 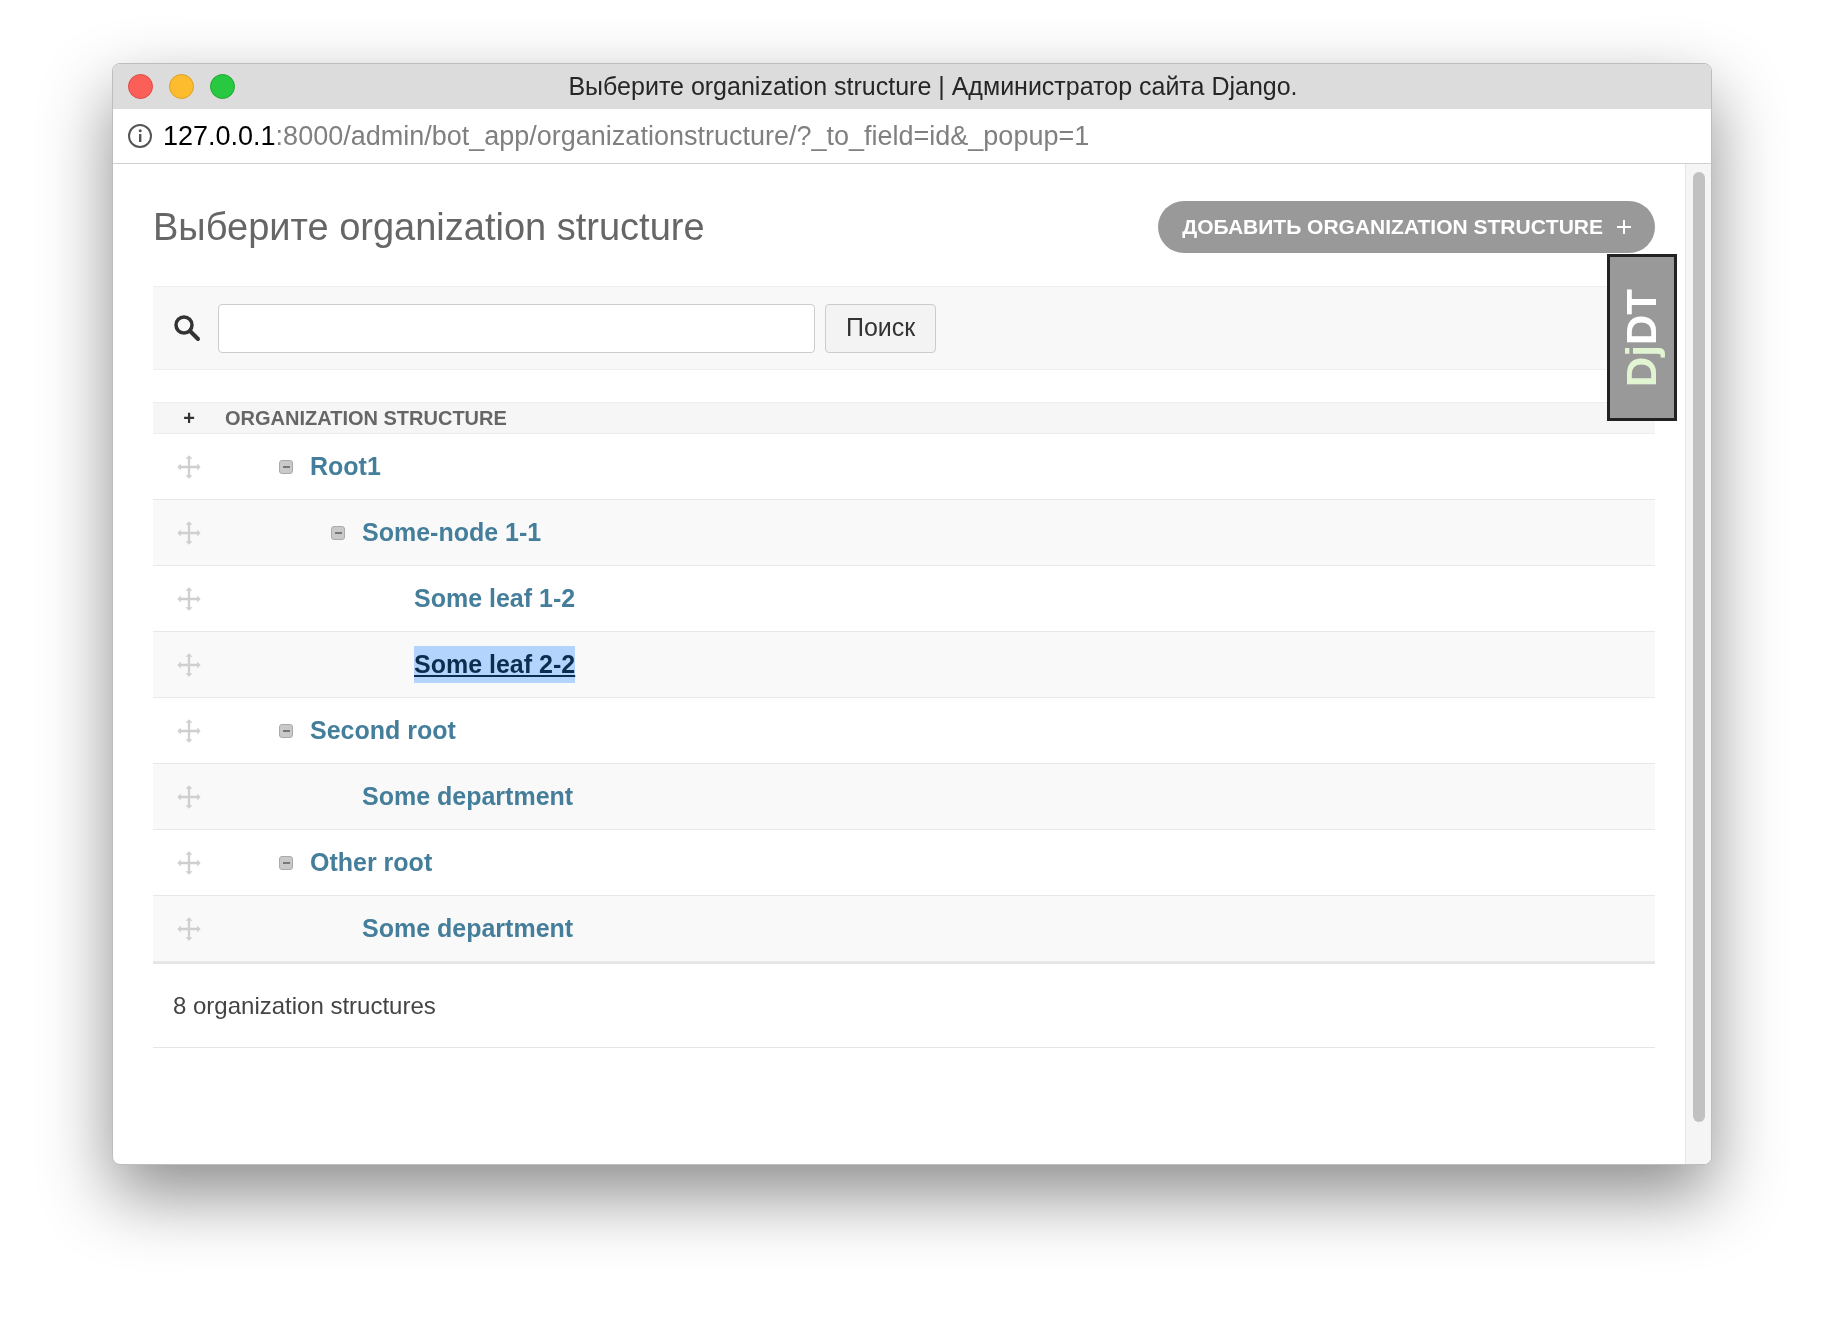 I want to click on column-header: ORGANIZATION STRUCTURE, so click(x=366, y=418).